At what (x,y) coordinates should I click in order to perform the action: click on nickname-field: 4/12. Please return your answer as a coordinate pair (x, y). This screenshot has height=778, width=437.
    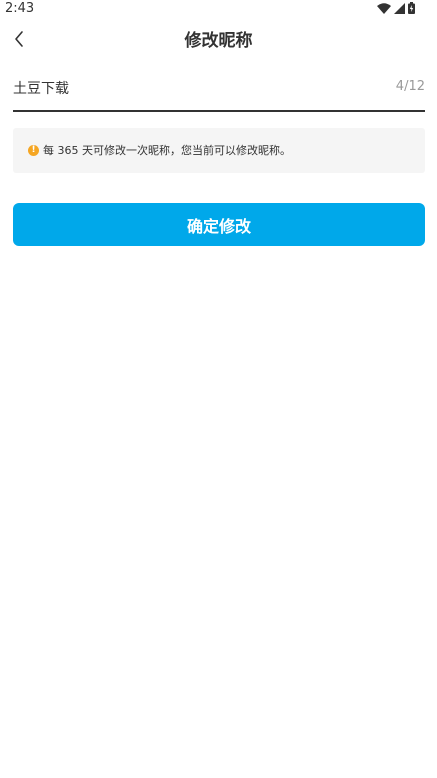
    Looking at the image, I should click on (219, 92).